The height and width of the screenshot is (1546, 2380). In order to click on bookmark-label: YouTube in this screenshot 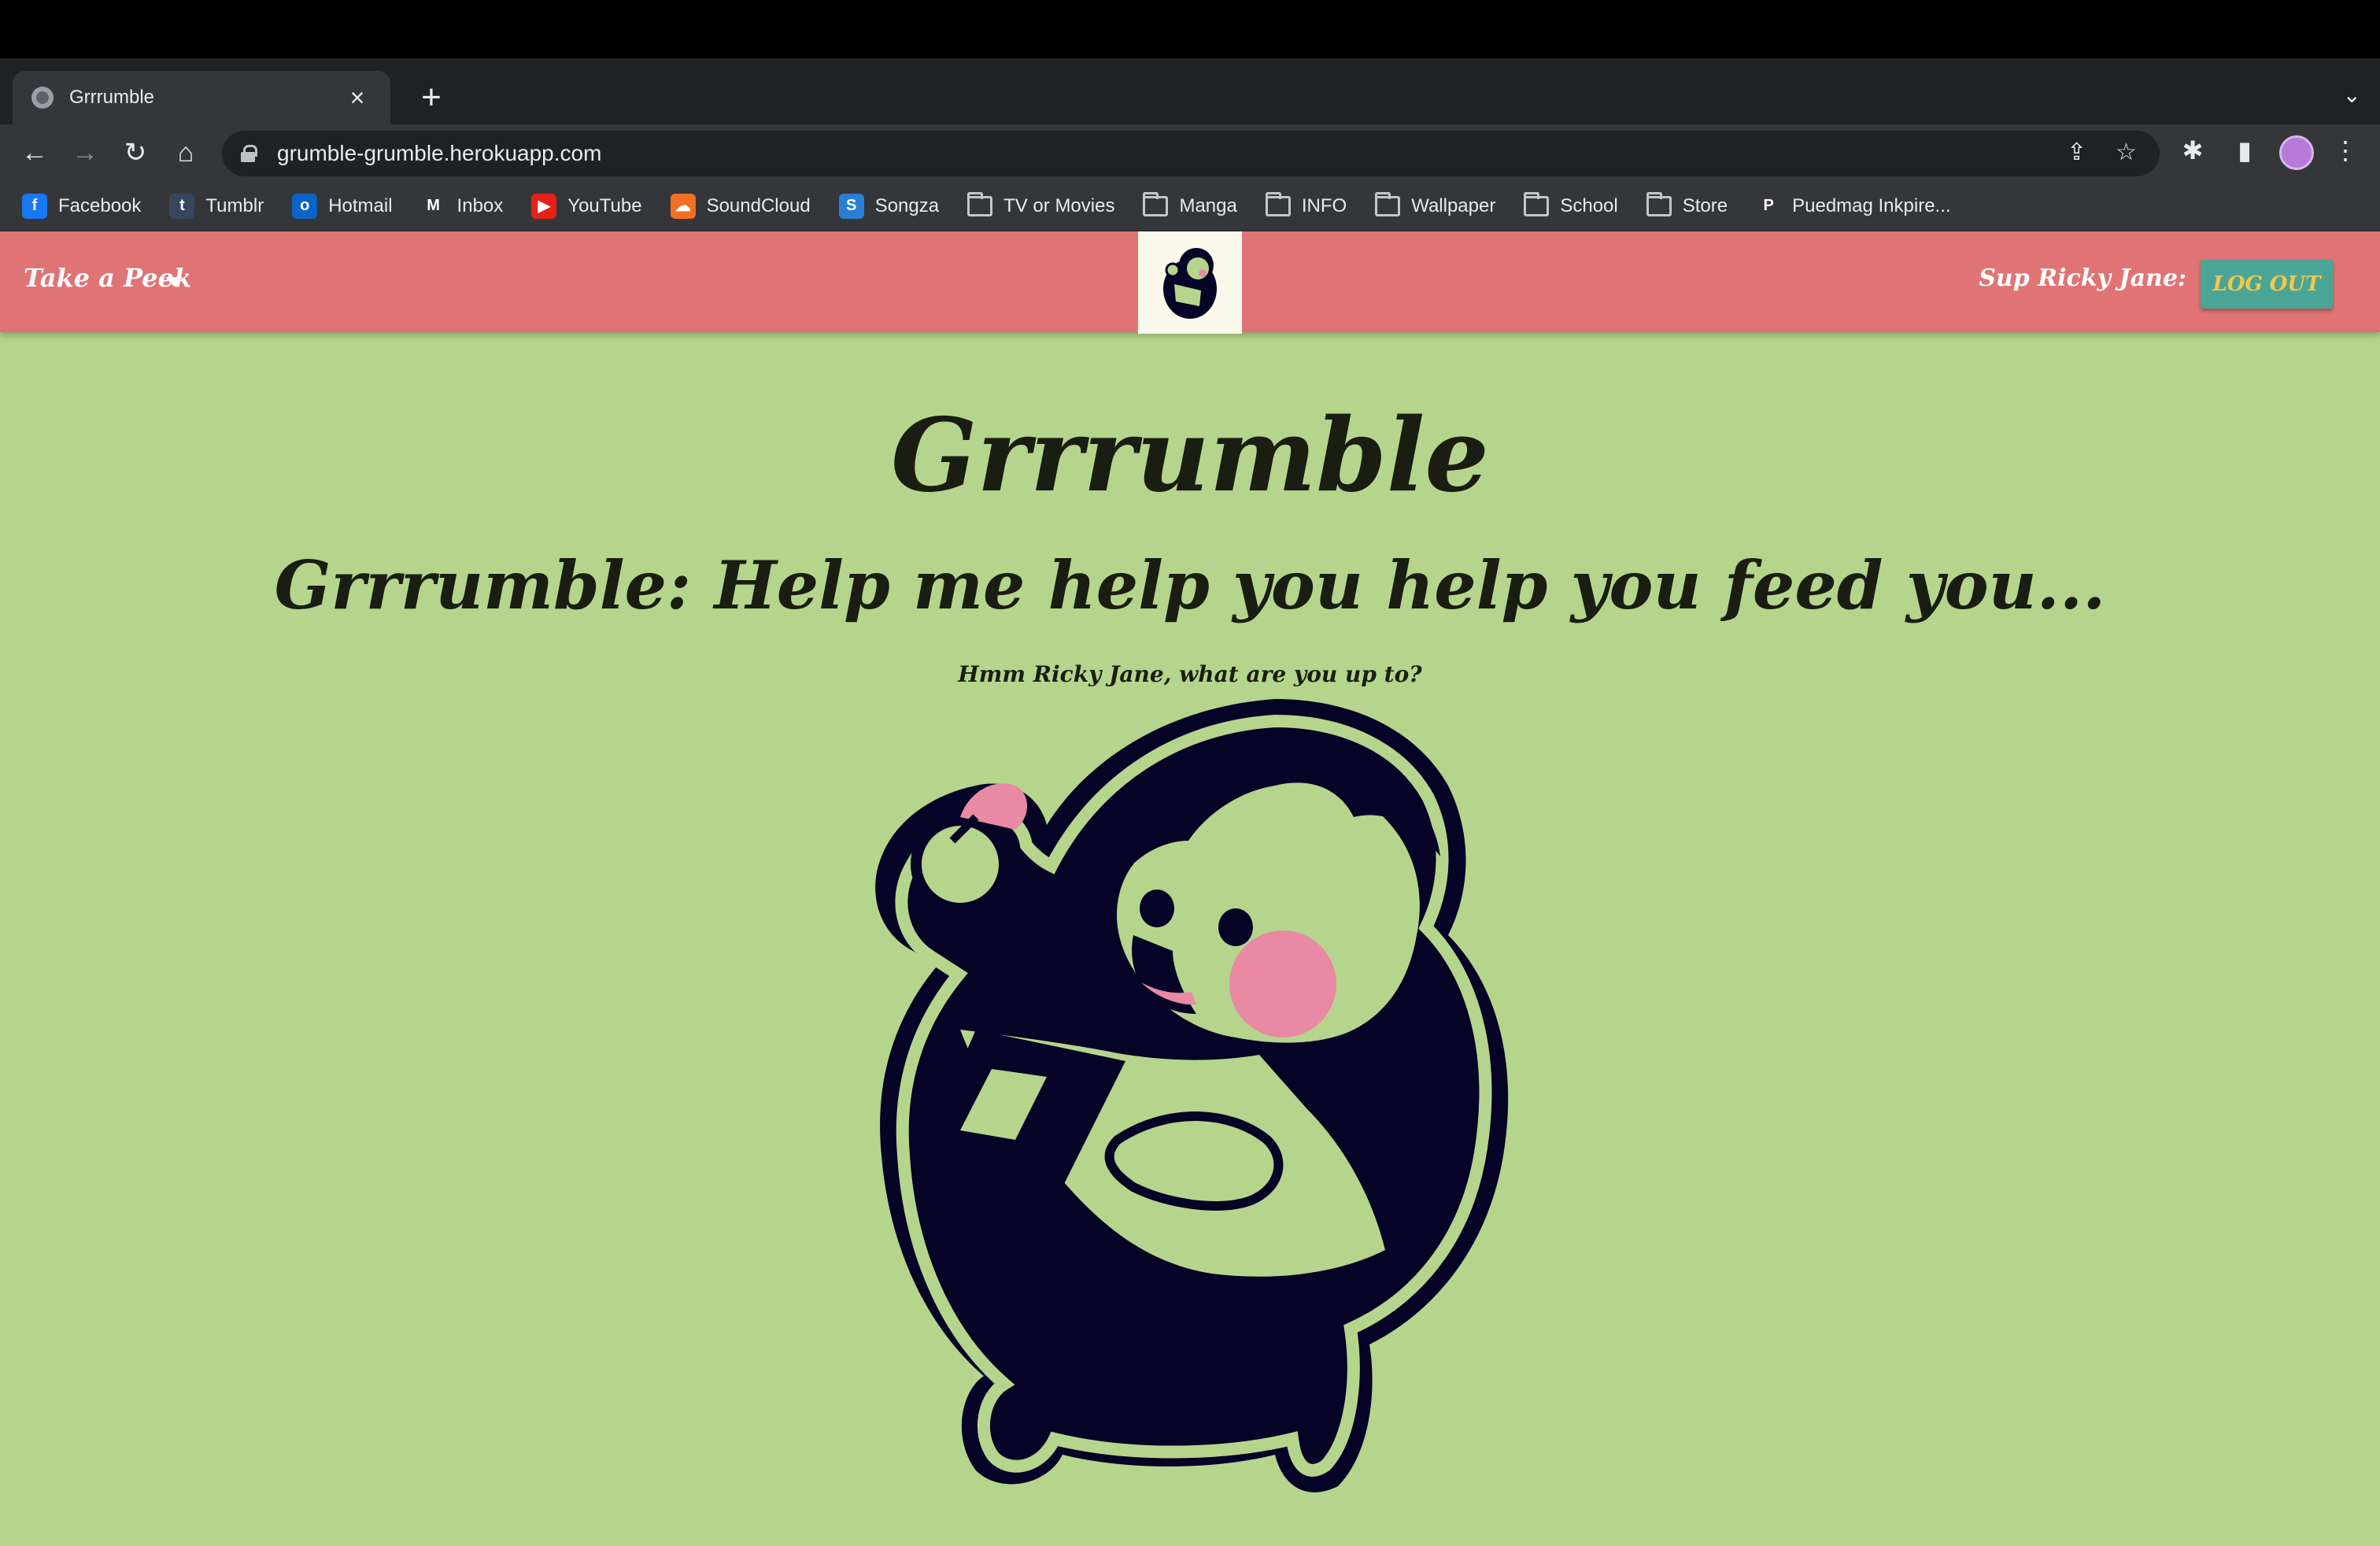, I will do `click(604, 205)`.